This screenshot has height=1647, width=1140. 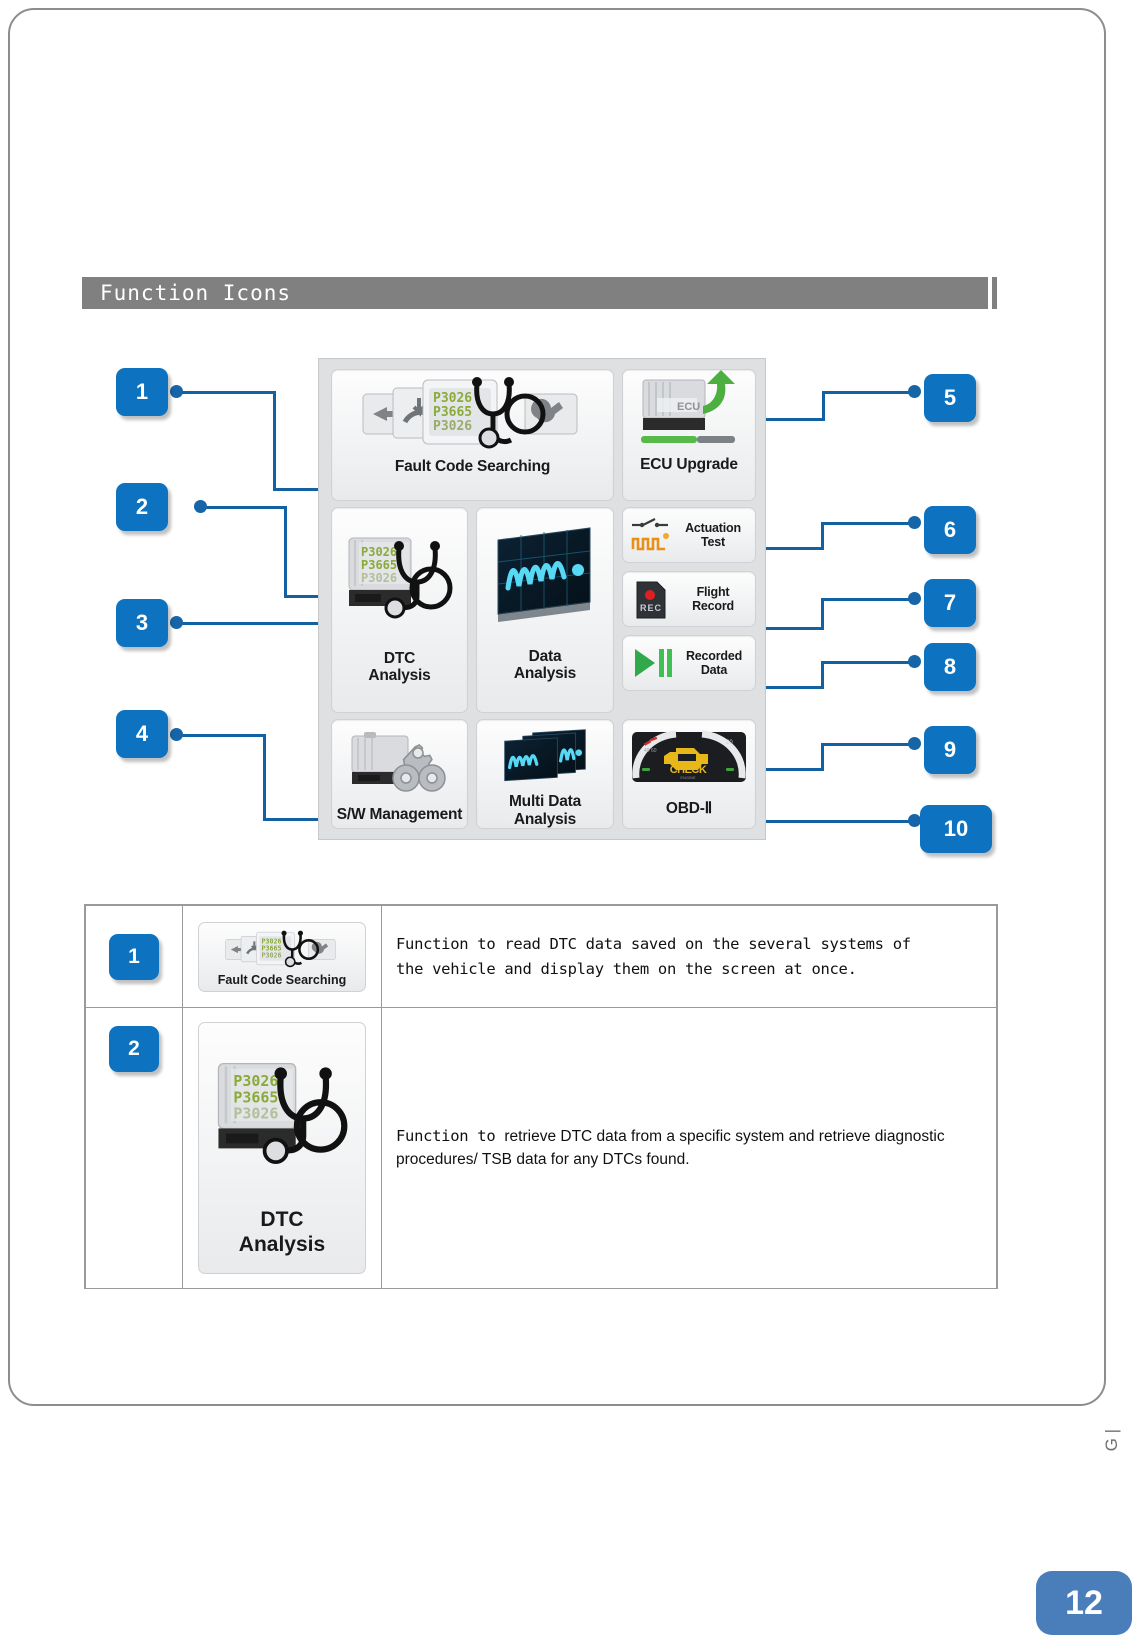 I want to click on svg-text: REC, so click(x=651, y=608).